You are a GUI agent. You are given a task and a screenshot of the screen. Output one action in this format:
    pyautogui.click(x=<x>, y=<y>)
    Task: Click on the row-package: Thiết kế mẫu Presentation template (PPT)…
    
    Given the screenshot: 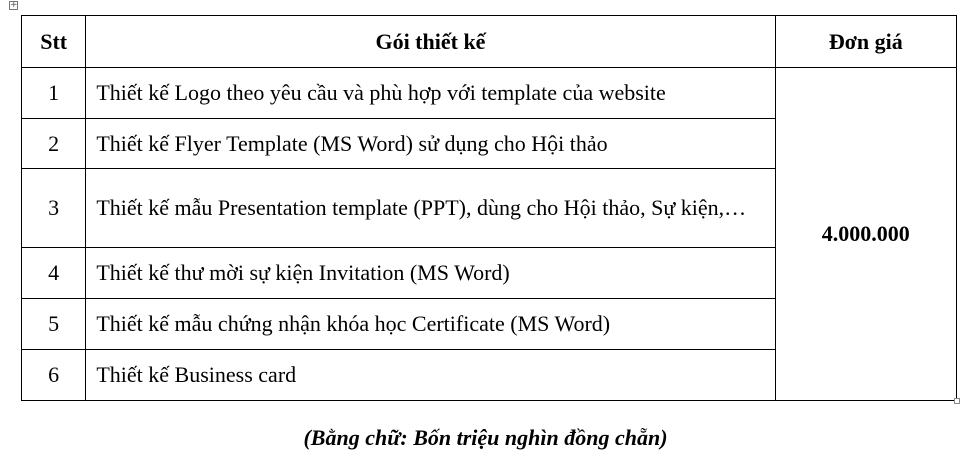 What is the action you would take?
    pyautogui.click(x=430, y=208)
    